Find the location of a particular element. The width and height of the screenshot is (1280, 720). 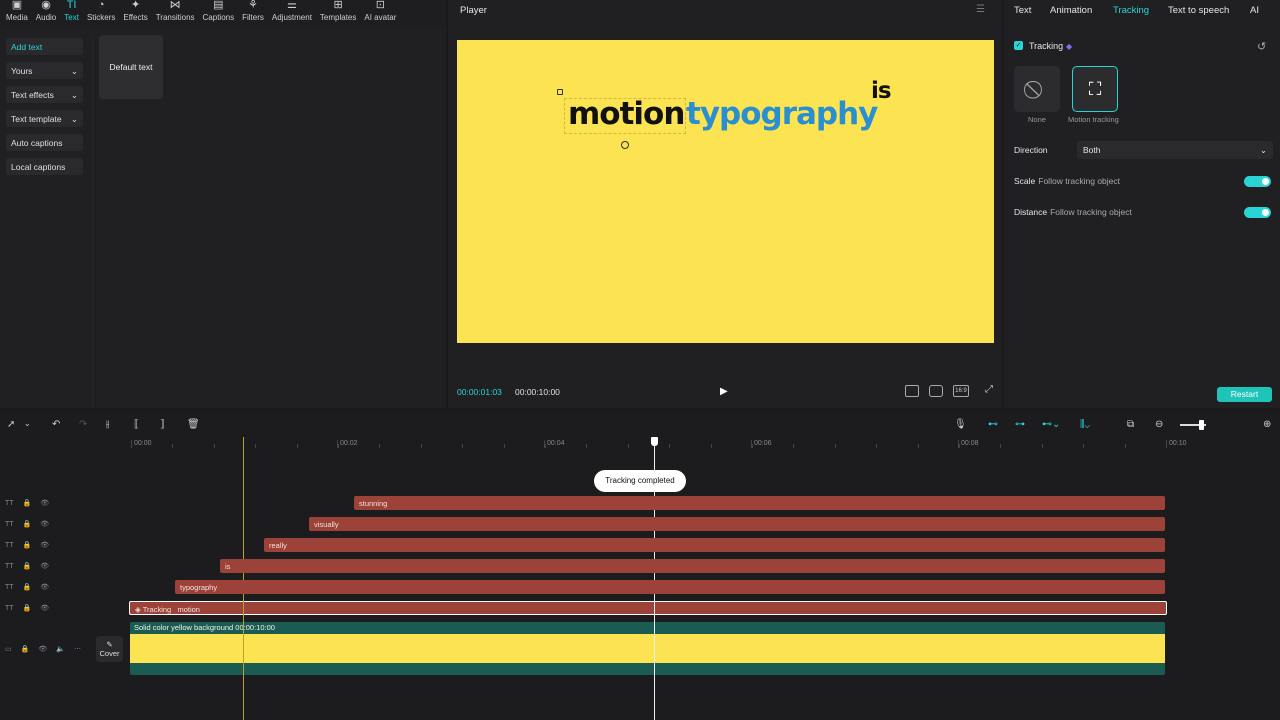

ai-avatar-icon: ⊡ is located at coordinates (380, 5).